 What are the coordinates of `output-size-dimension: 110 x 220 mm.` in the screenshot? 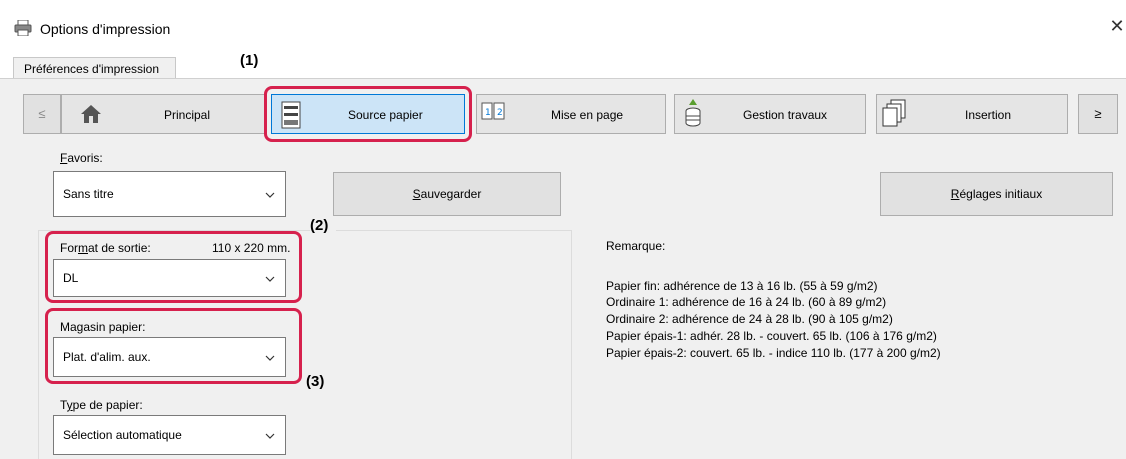 It's located at (251, 248).